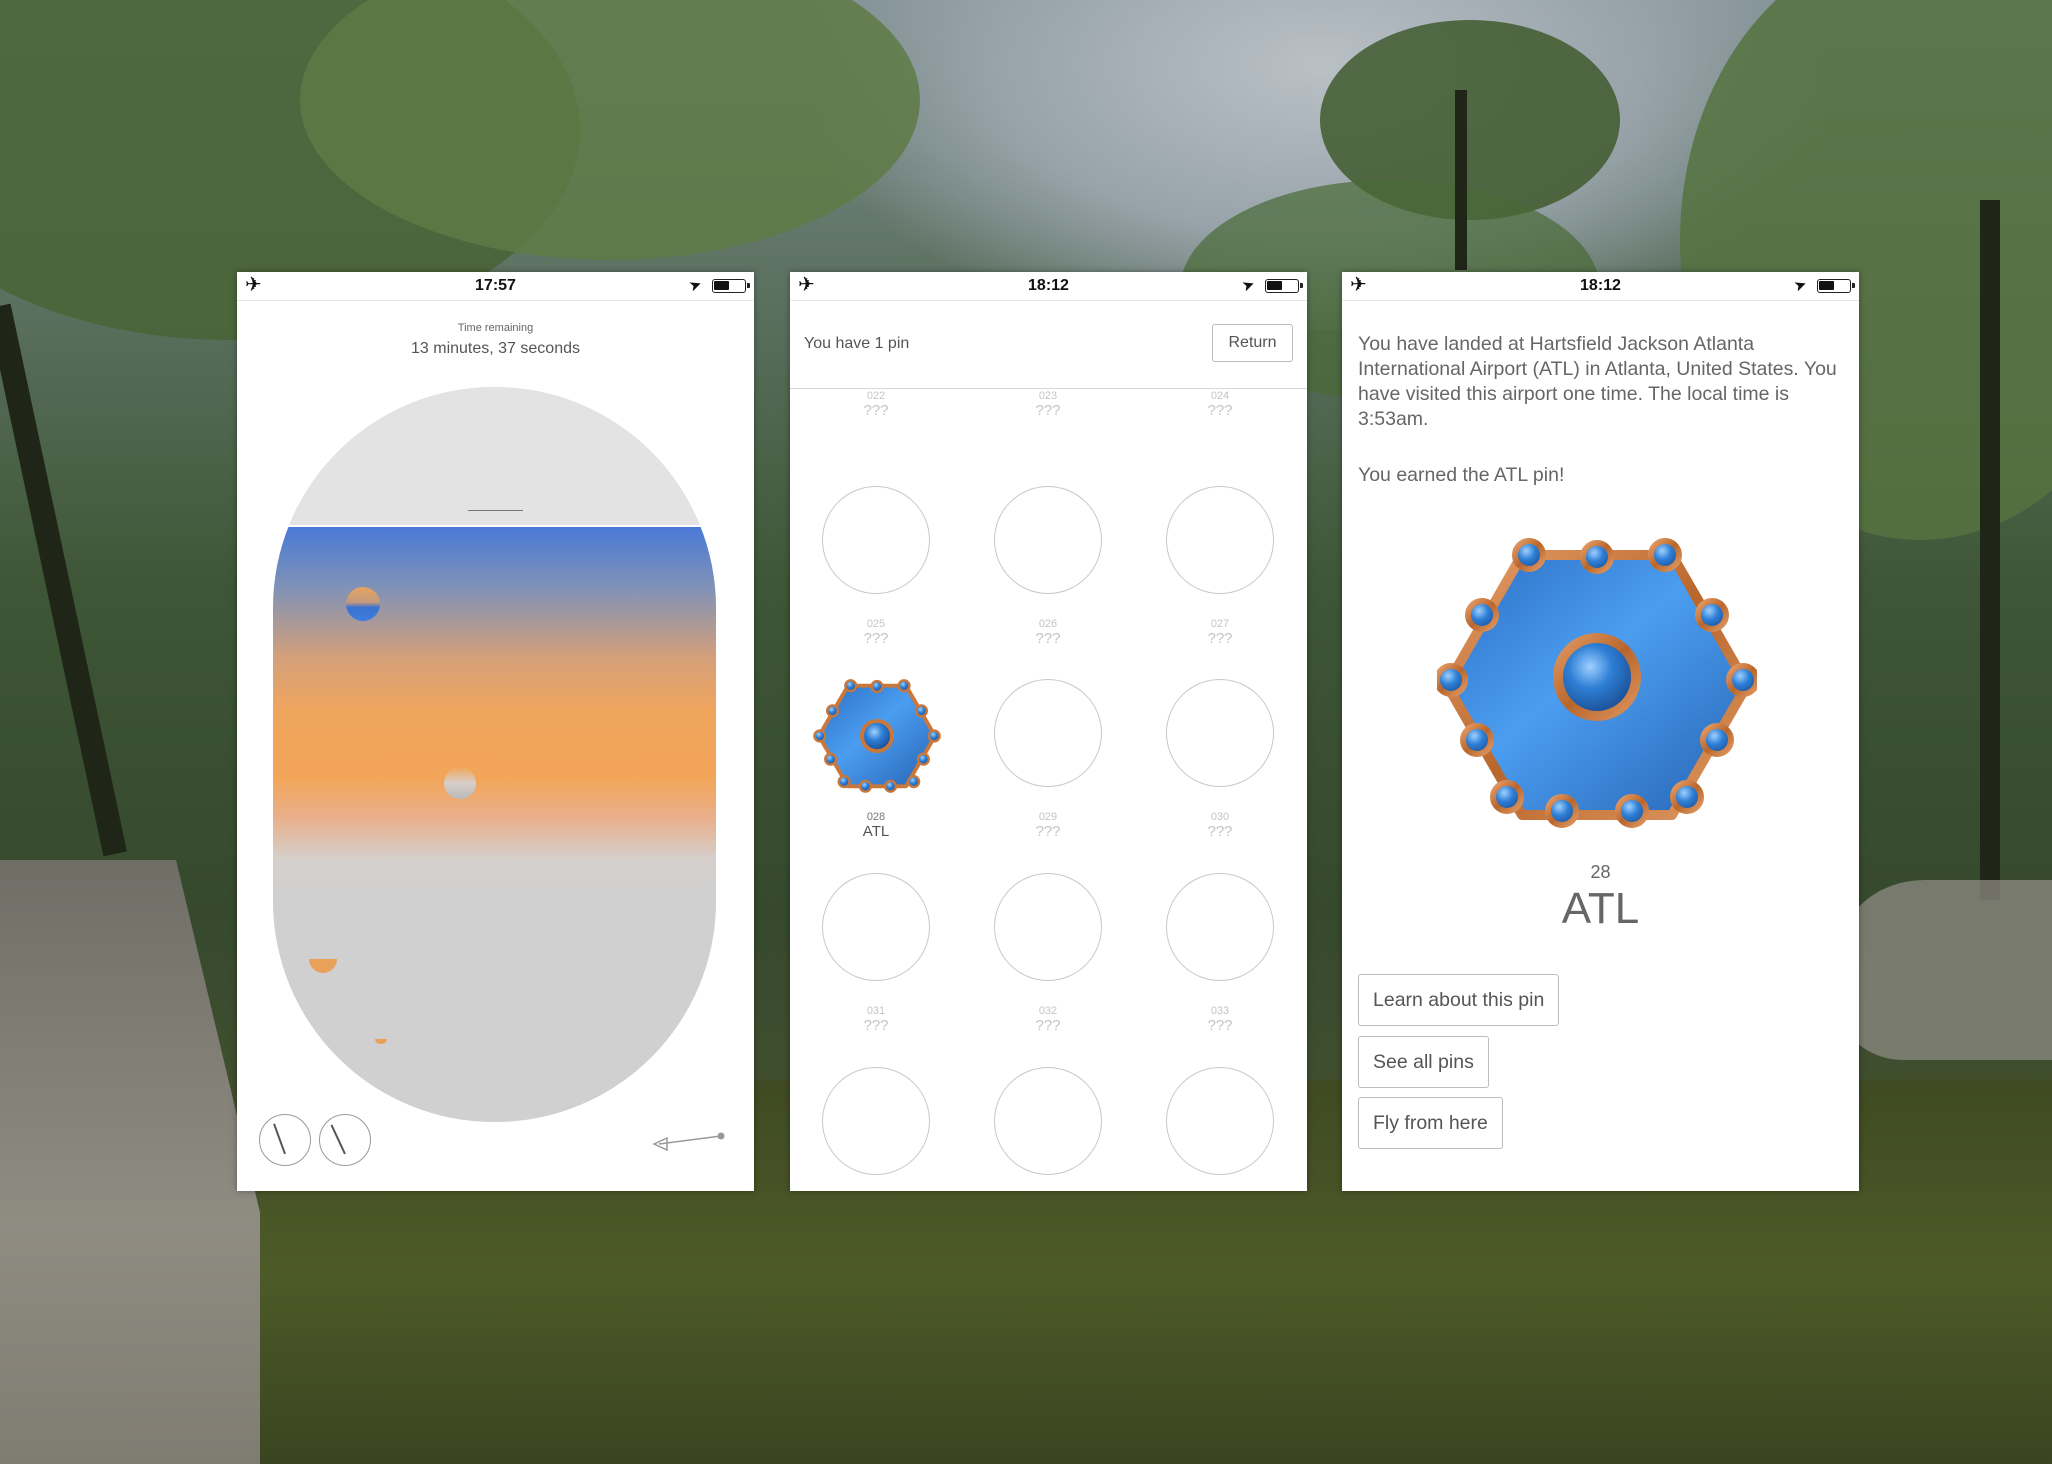  I want to click on airplane-window, so click(494, 754).